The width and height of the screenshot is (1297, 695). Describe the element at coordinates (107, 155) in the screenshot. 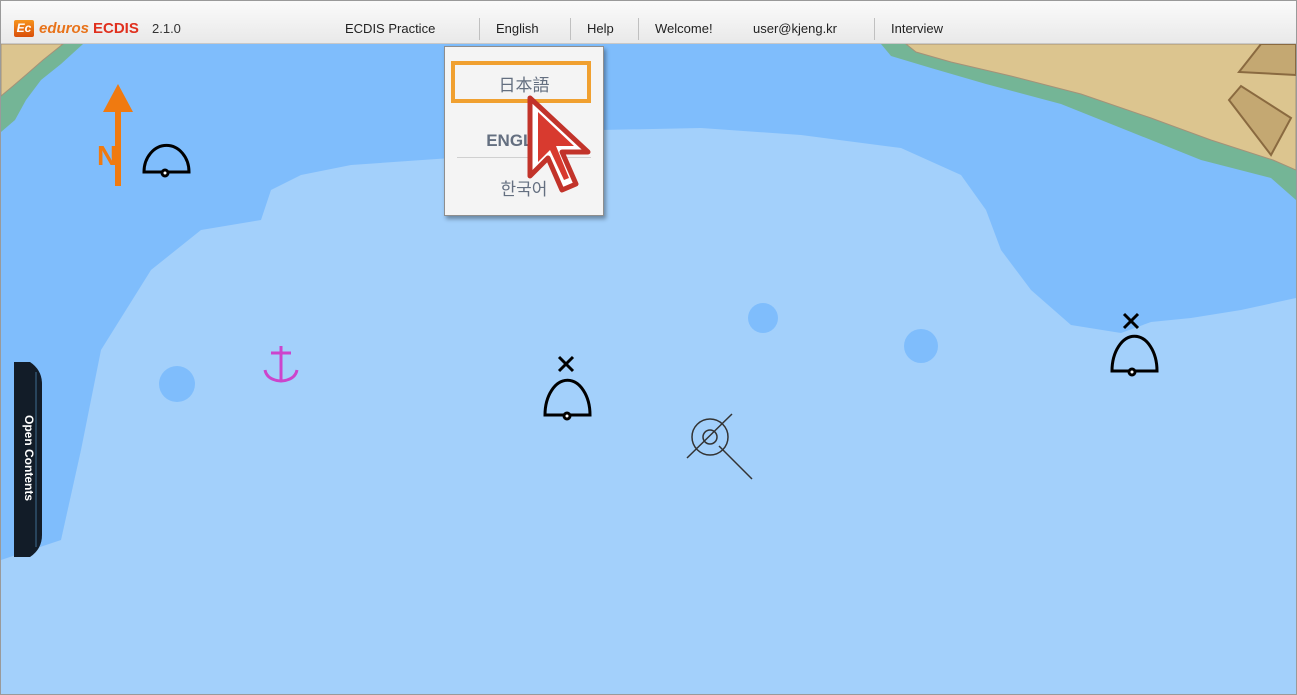

I see `svg-text: N` at that location.